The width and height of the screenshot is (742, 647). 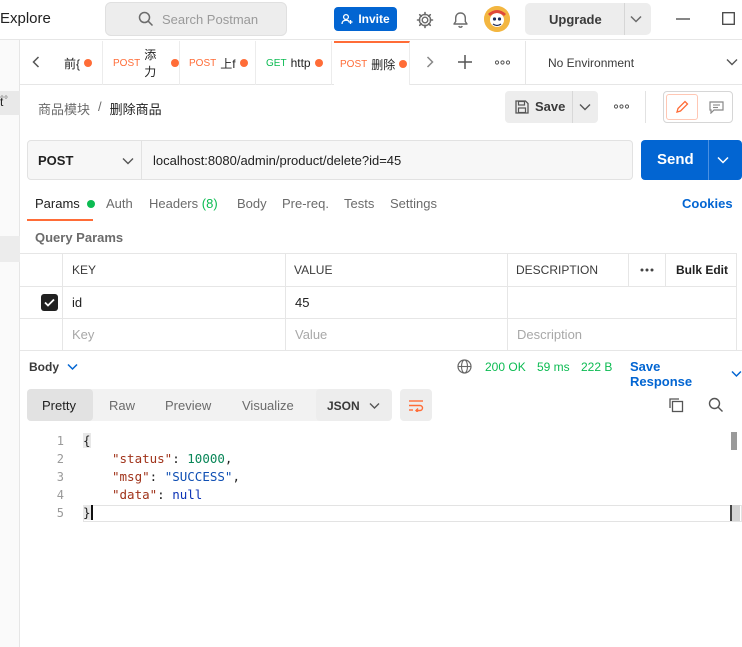 What do you see at coordinates (172, 458) in the screenshot?
I see `code-line: "status": 10000,` at bounding box center [172, 458].